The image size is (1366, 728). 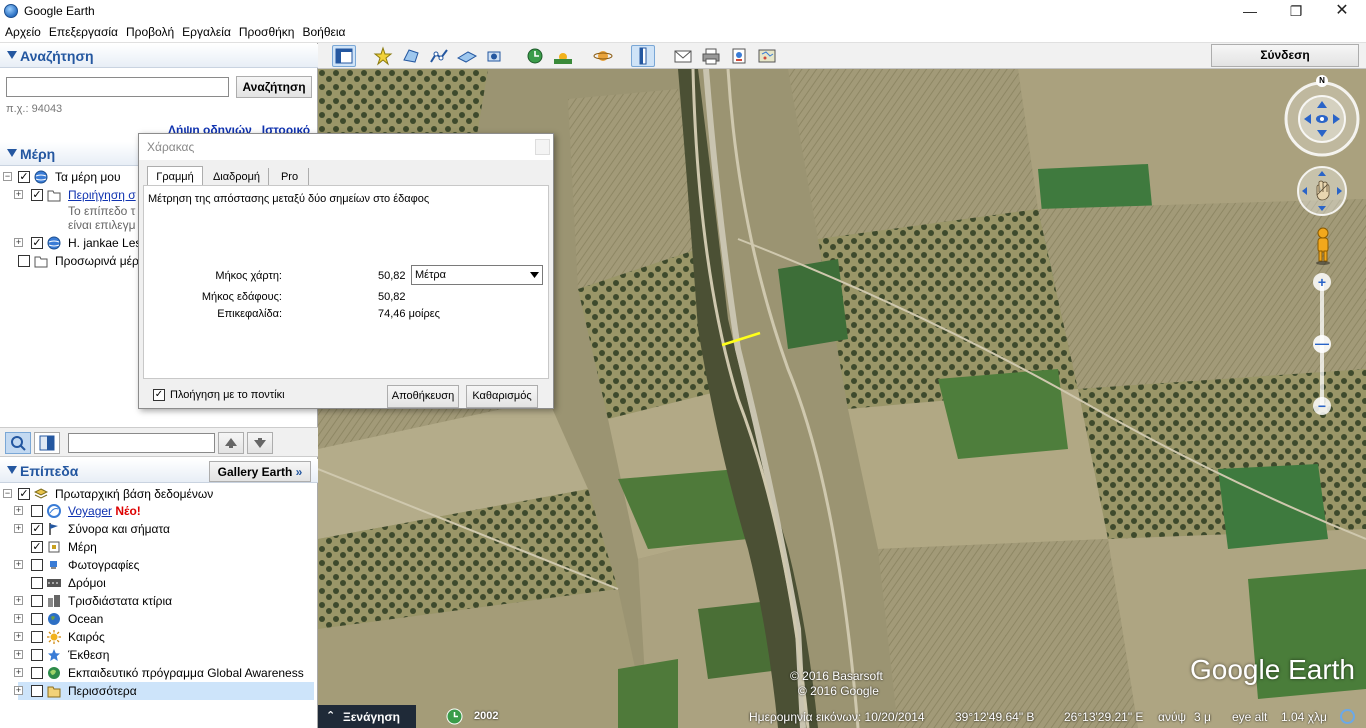 I want to click on ruler-save-button: Αποθήκευση, so click(x=423, y=396).